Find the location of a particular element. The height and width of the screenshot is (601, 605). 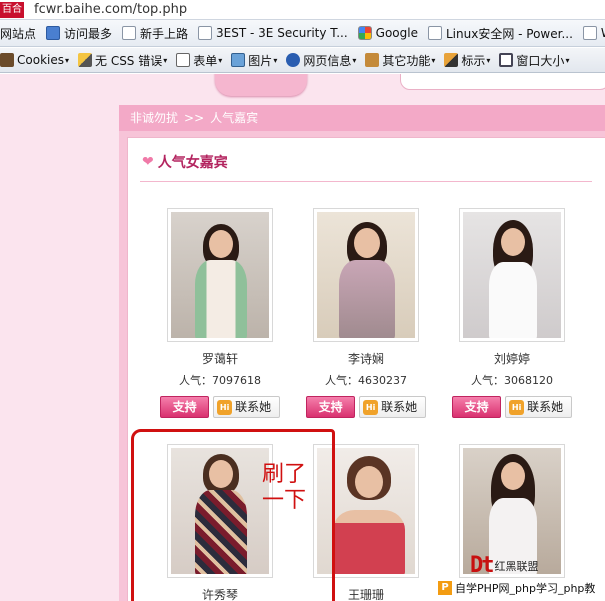

watermark-logo: Dt 红黑联盟 is located at coordinates (504, 565).